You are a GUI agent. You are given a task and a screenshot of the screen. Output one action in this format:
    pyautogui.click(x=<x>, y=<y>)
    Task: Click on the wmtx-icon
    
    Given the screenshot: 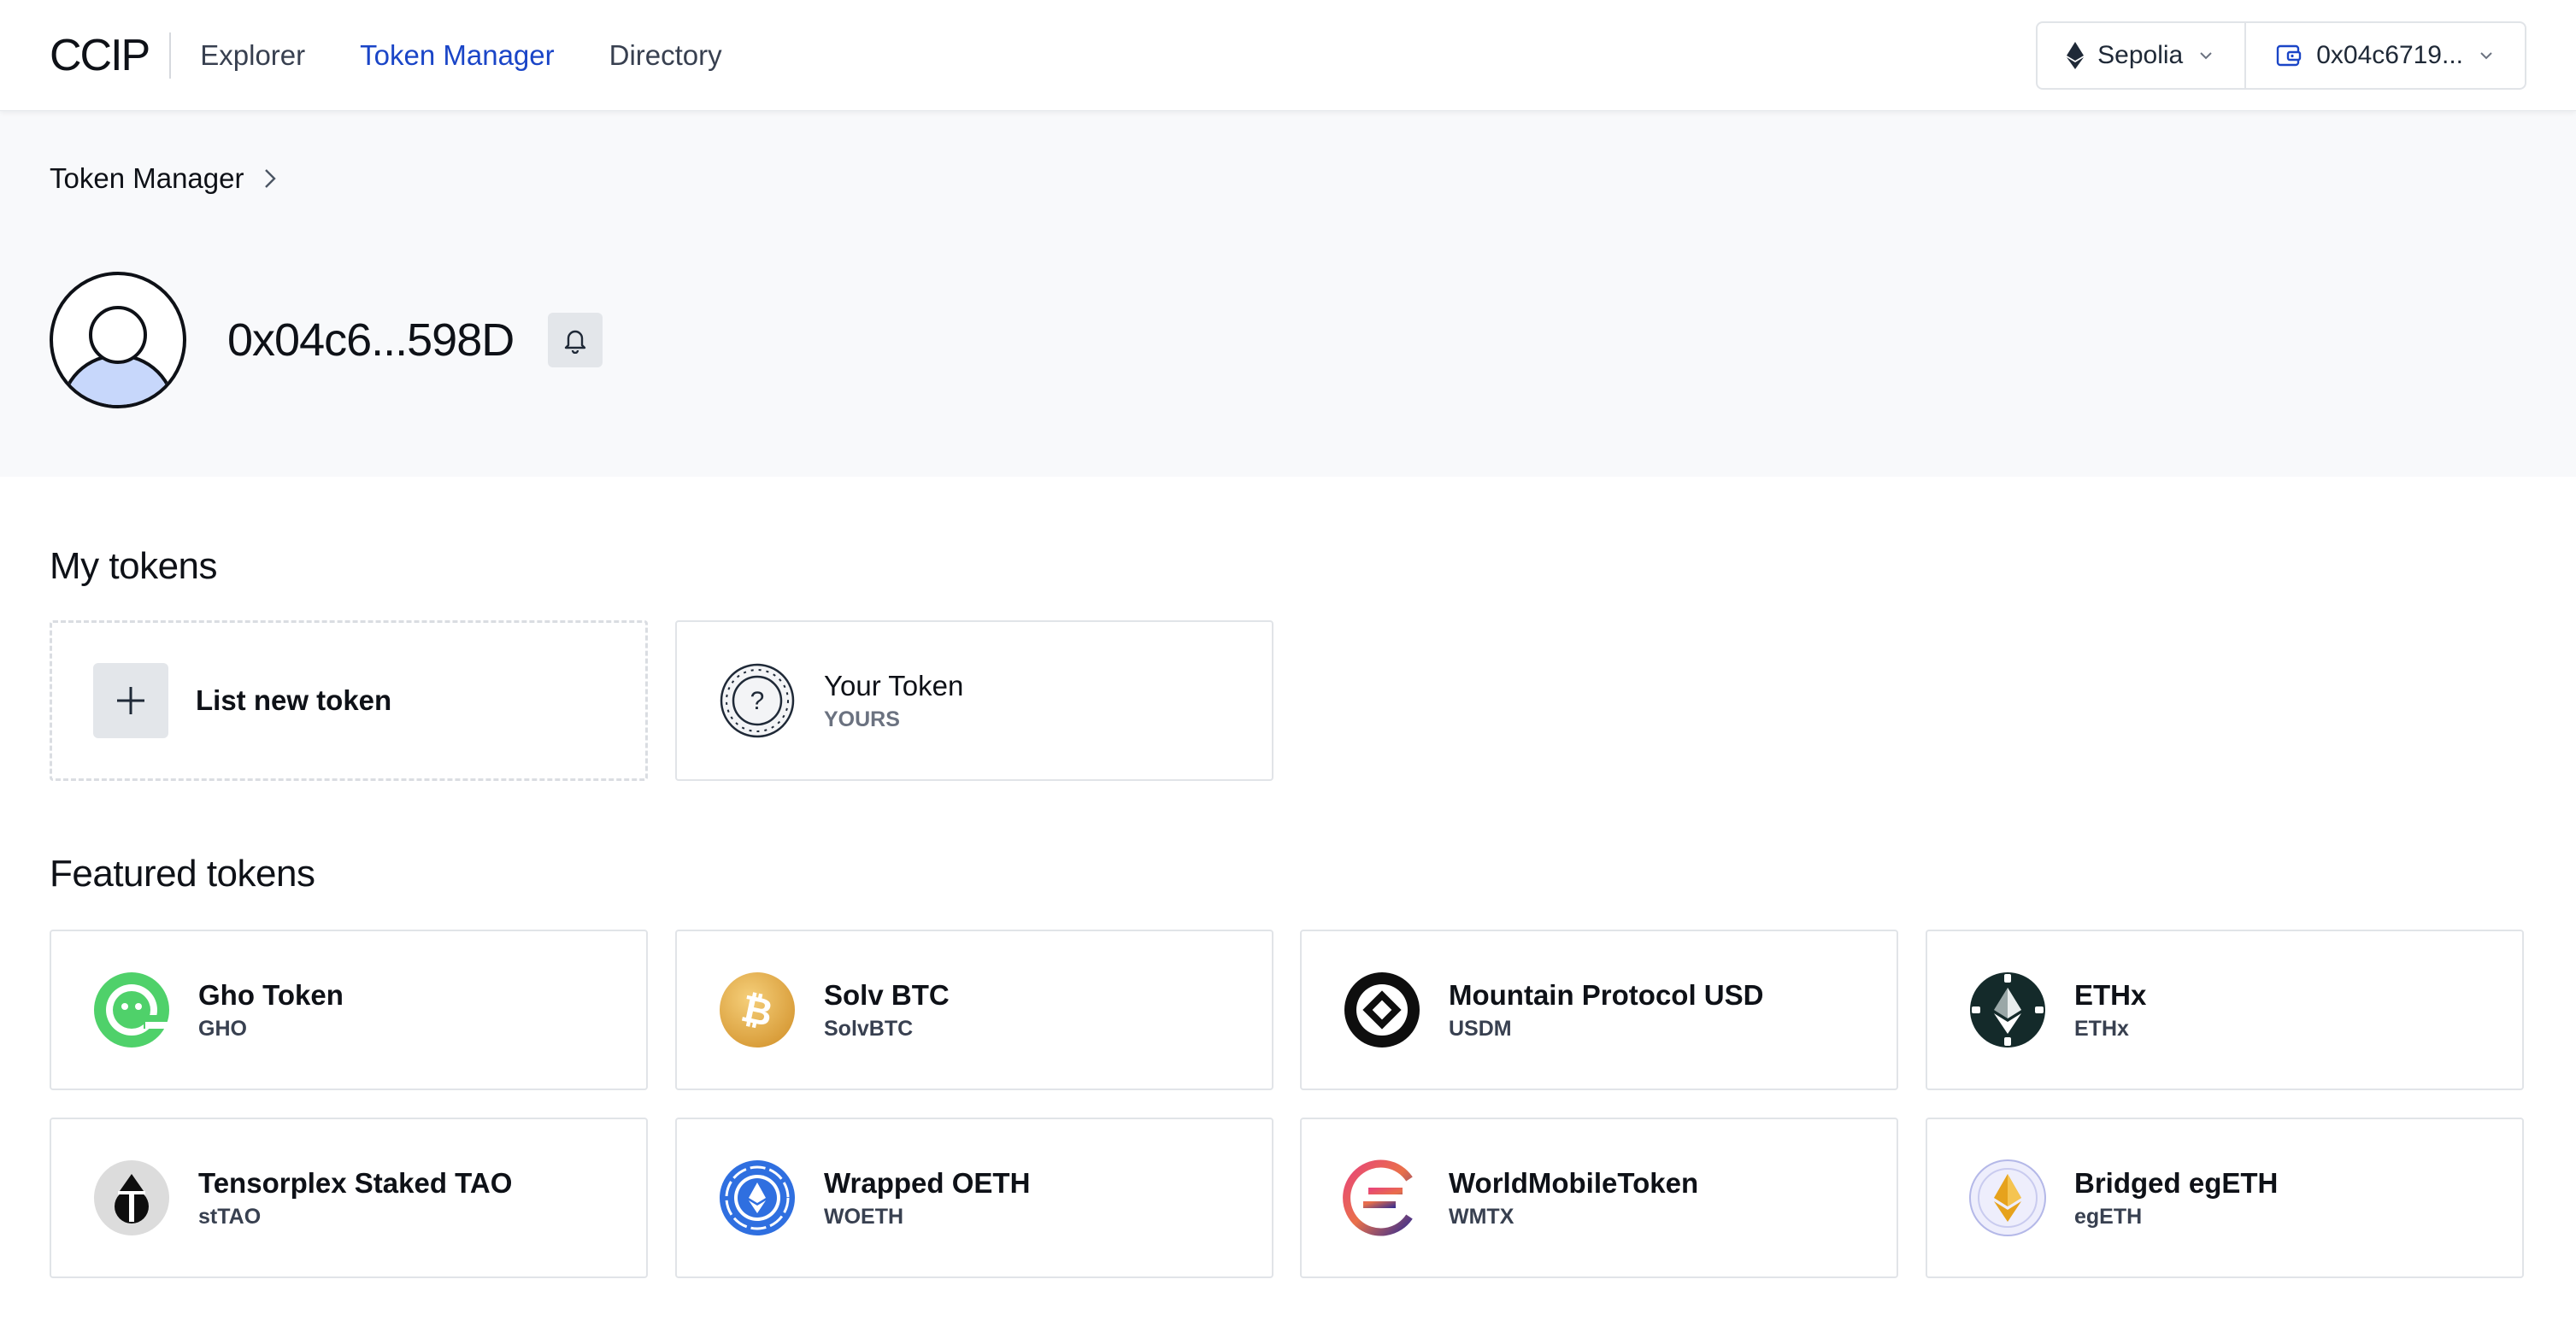 What is the action you would take?
    pyautogui.click(x=1378, y=1197)
    